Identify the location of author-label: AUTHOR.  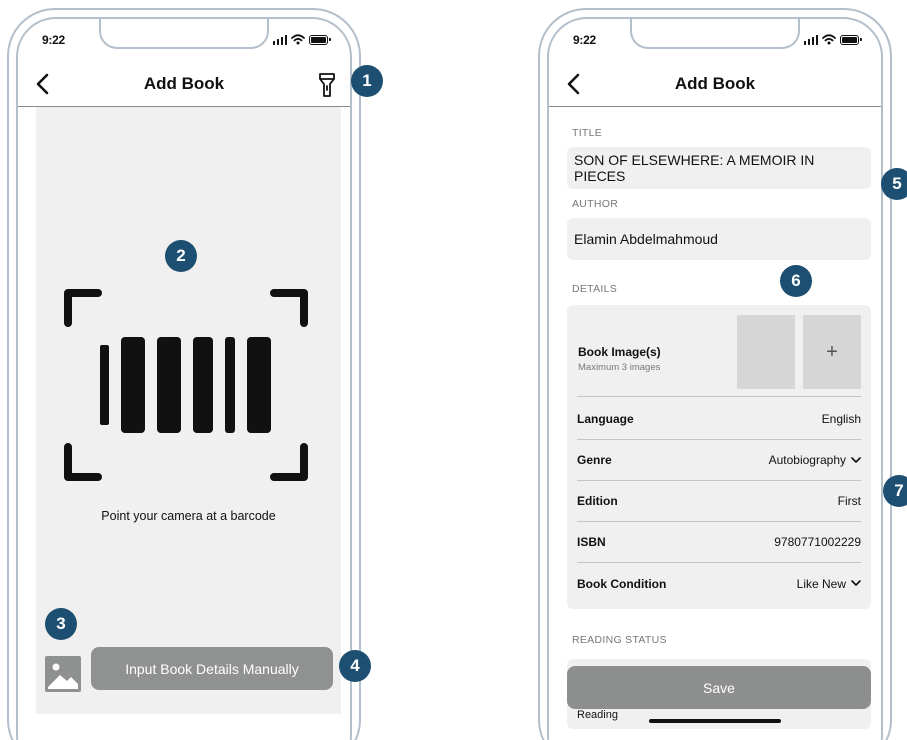
(595, 204).